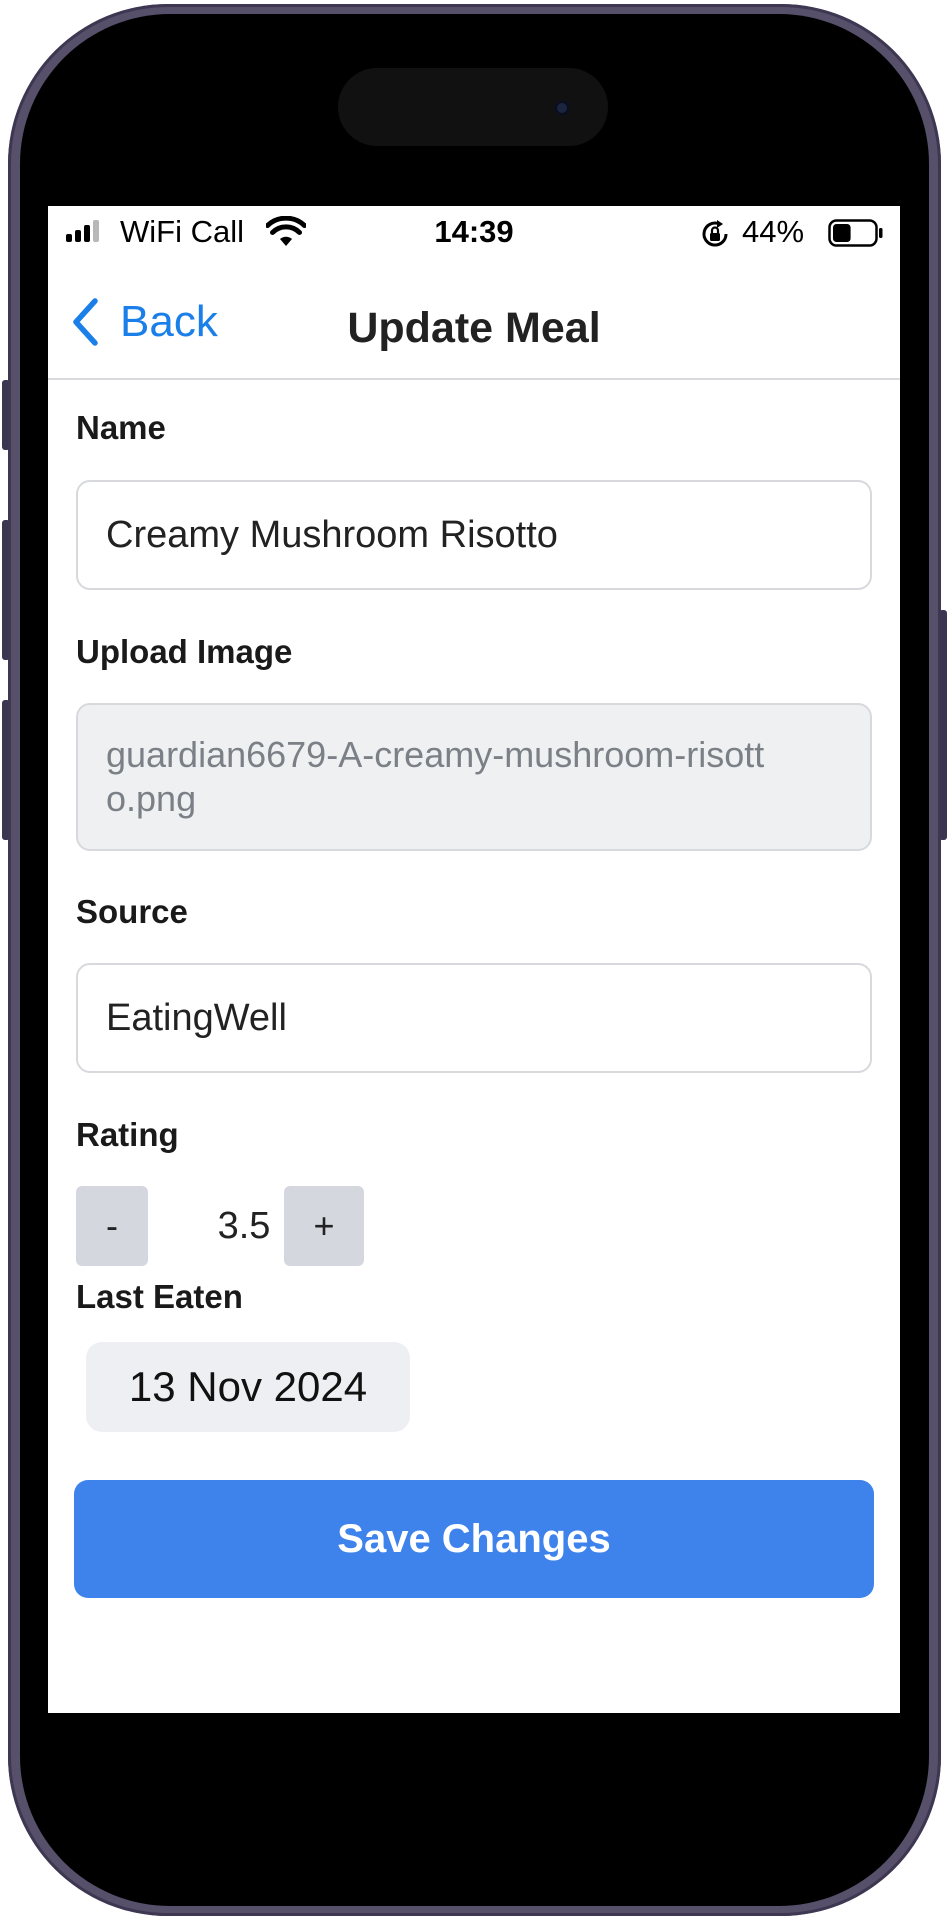 The image size is (949, 1920). What do you see at coordinates (112, 1226) in the screenshot?
I see `rating-decrement-button: -` at bounding box center [112, 1226].